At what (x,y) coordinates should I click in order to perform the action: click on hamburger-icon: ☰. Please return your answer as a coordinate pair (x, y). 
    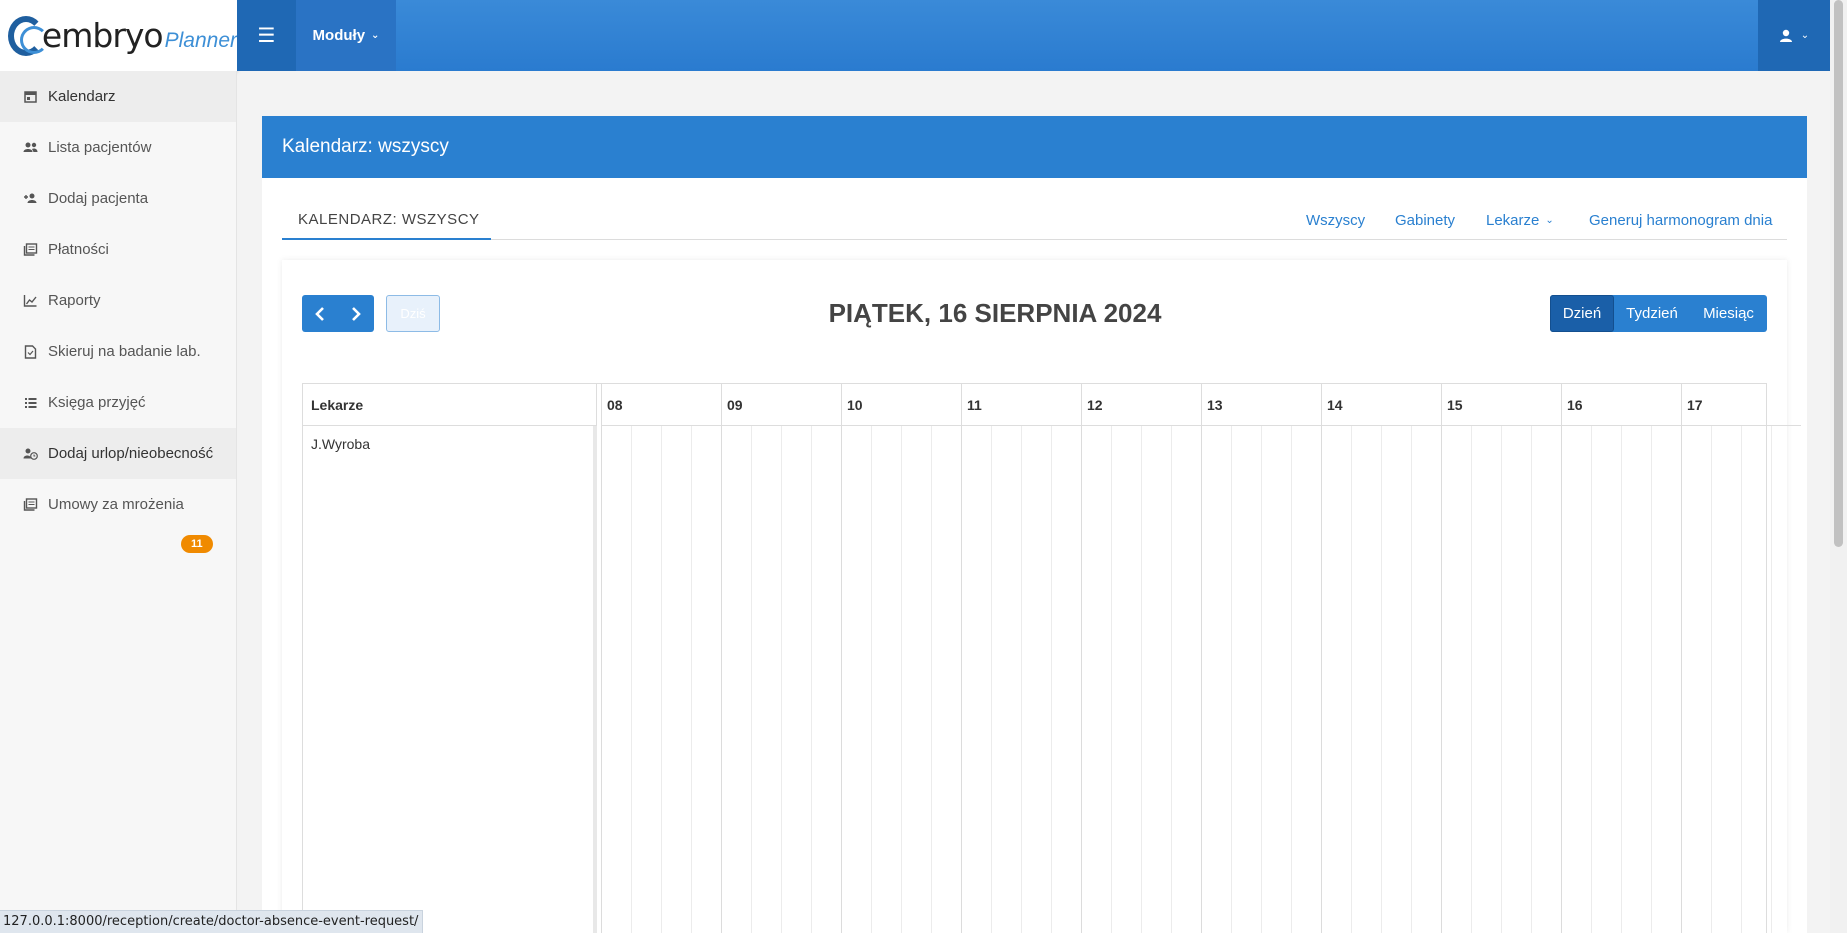
    Looking at the image, I should click on (266, 36).